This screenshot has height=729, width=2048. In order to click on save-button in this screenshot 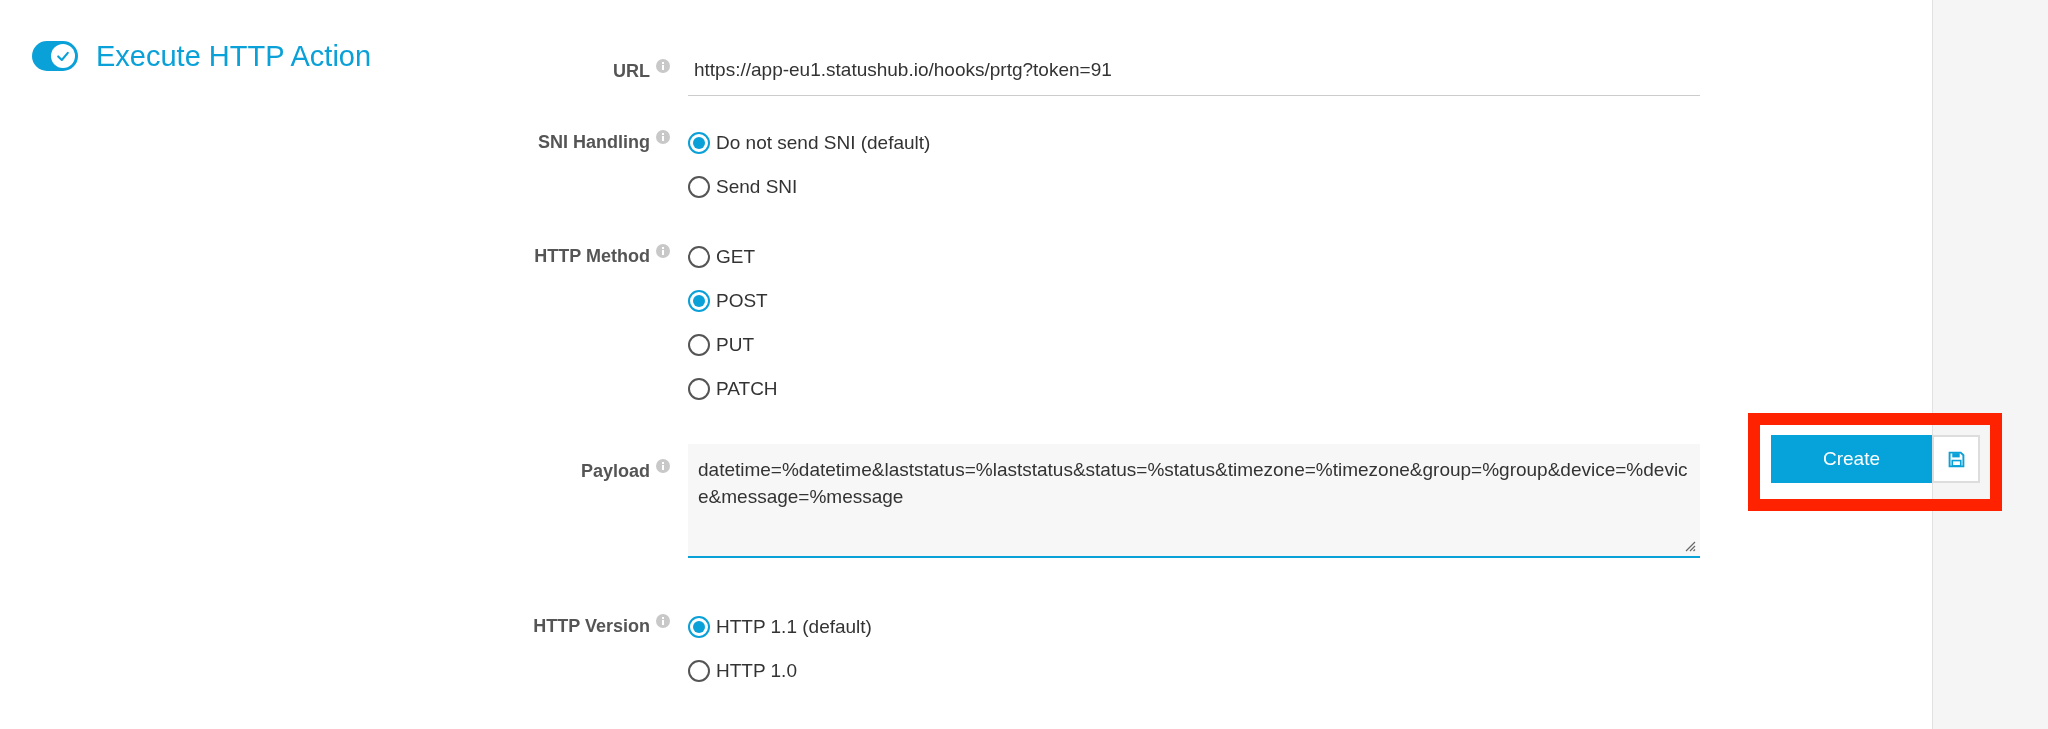, I will do `click(1956, 459)`.